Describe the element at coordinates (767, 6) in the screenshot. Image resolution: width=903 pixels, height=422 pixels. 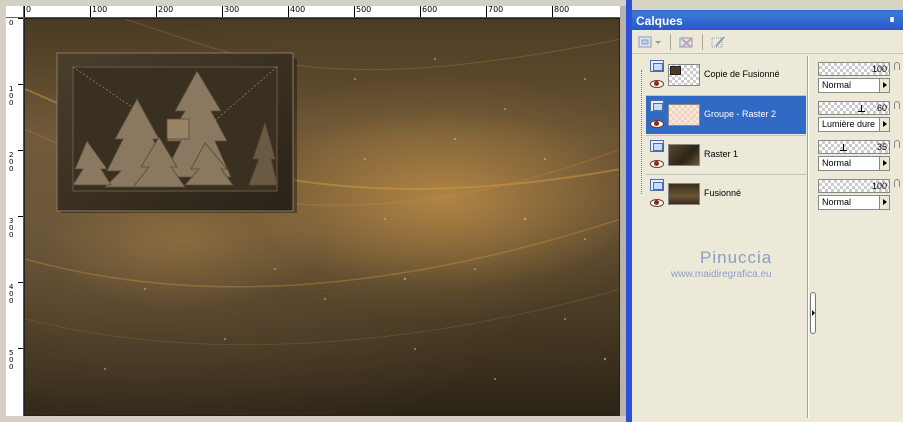
I see `palette-top-strip` at that location.